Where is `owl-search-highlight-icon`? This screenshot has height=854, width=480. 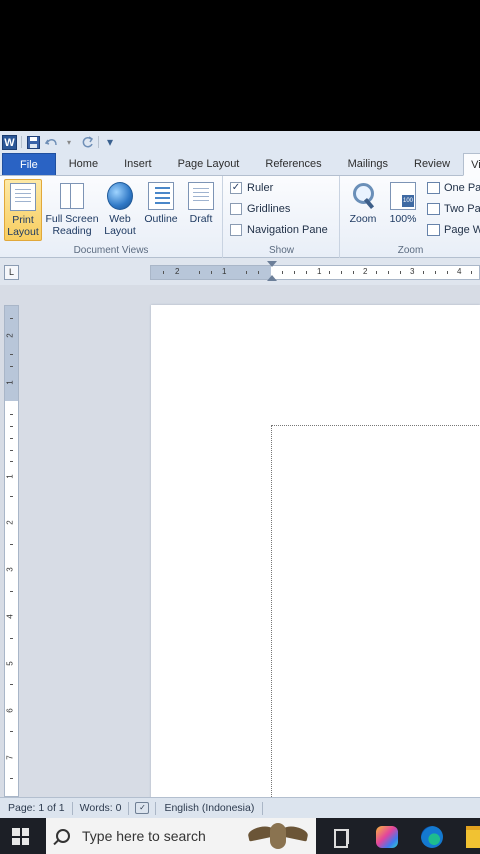
owl-search-highlight-icon is located at coordinates (278, 836).